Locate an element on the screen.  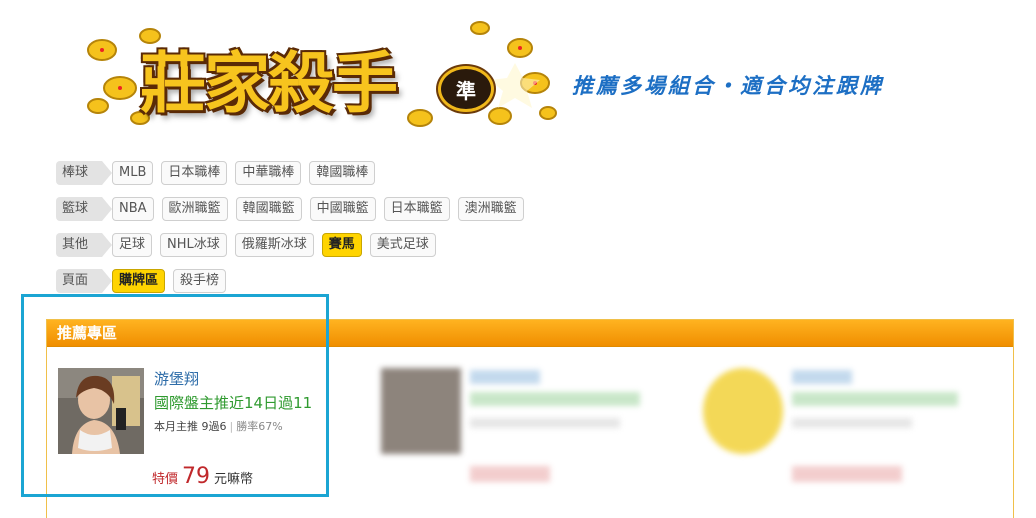
filter-row-basketball: 籃球 NBA 歐洲職籃 韓國職籃 中國職籃 日本職籃 澳洲職籃 is located at coordinates (294, 209).